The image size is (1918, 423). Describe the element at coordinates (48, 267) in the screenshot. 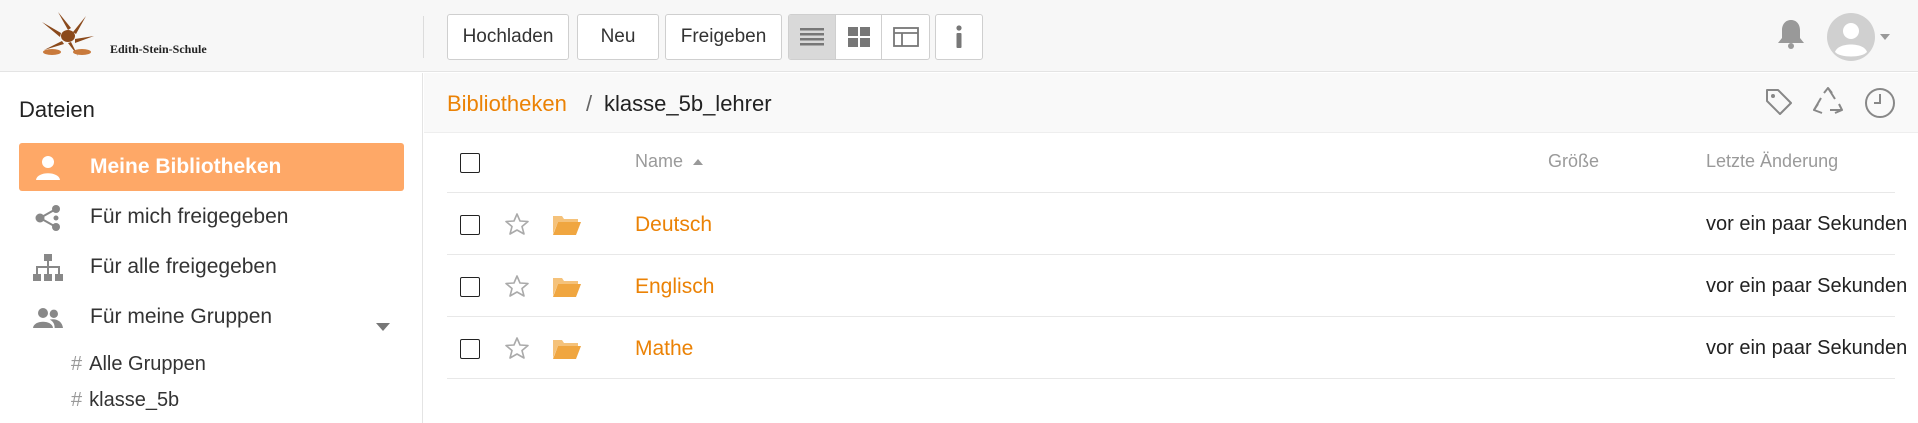

I see `org-tree-icon` at that location.